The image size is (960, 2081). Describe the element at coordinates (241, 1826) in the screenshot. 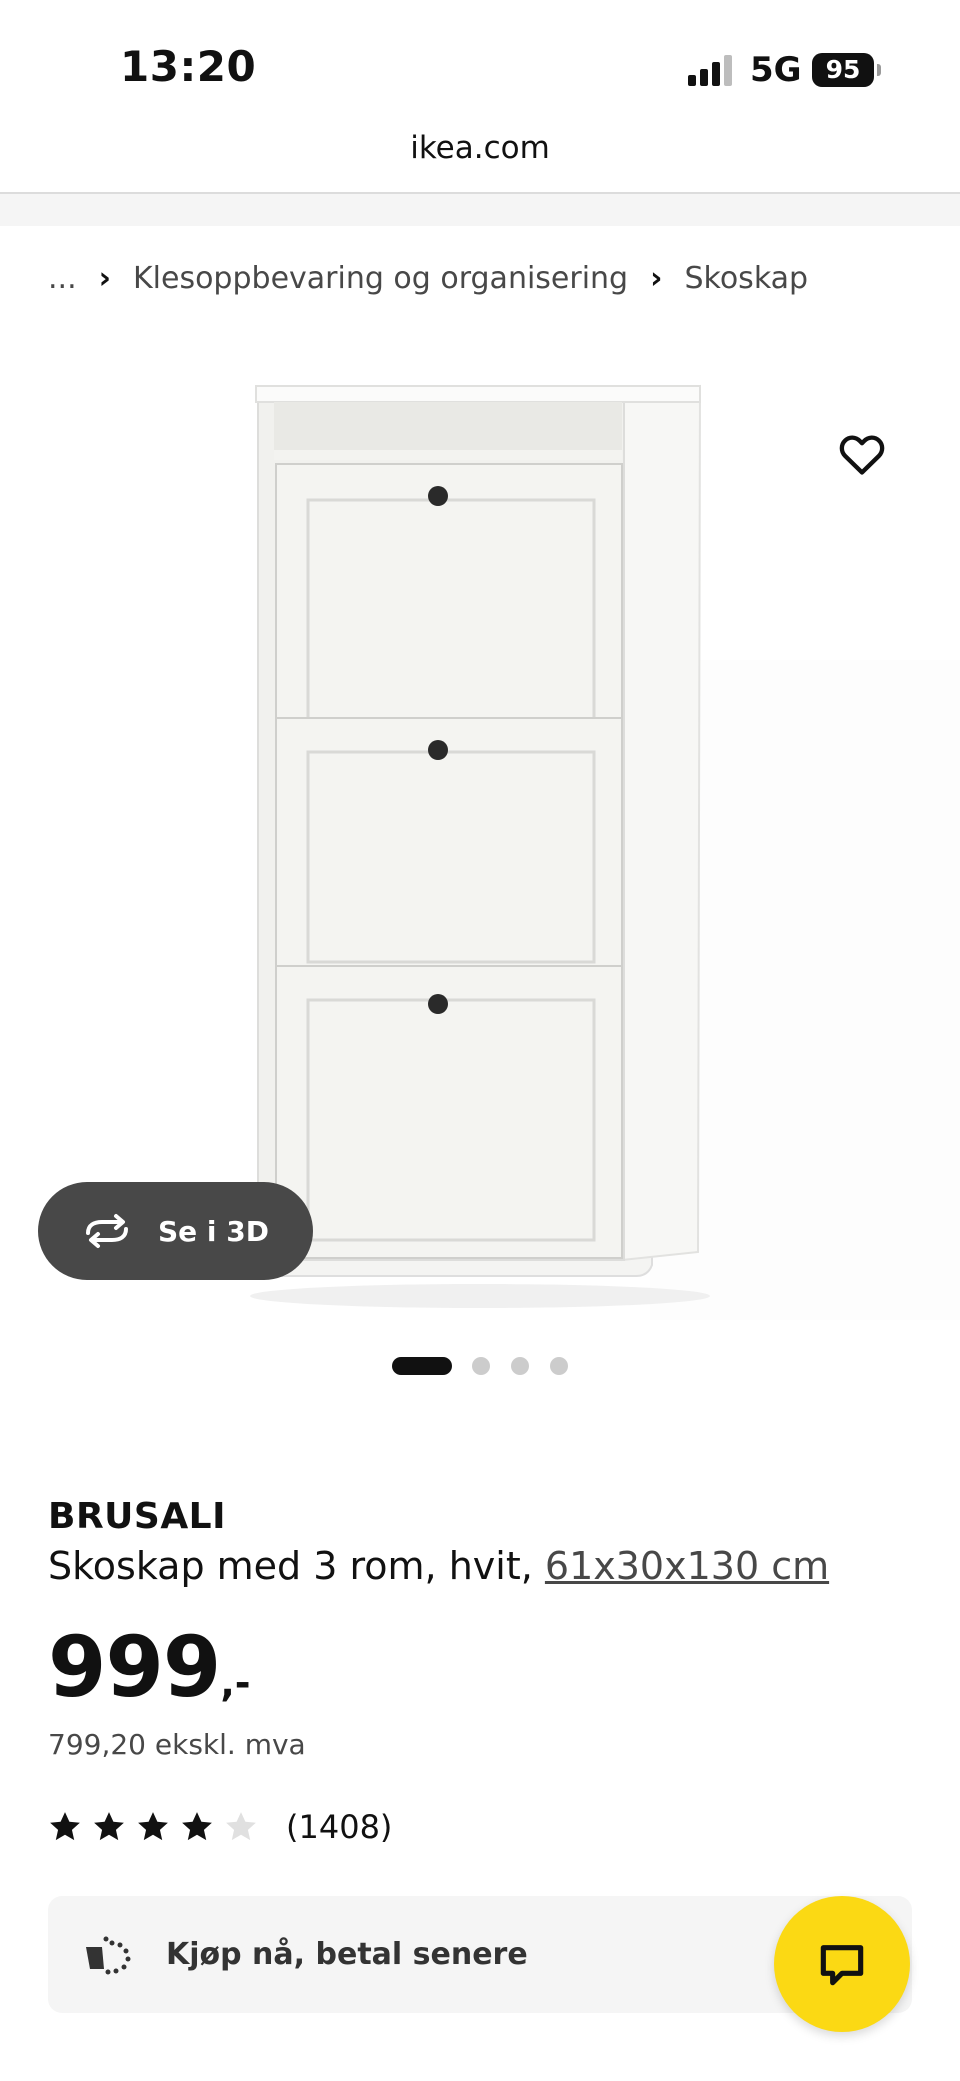

I see `star-half-icon` at that location.